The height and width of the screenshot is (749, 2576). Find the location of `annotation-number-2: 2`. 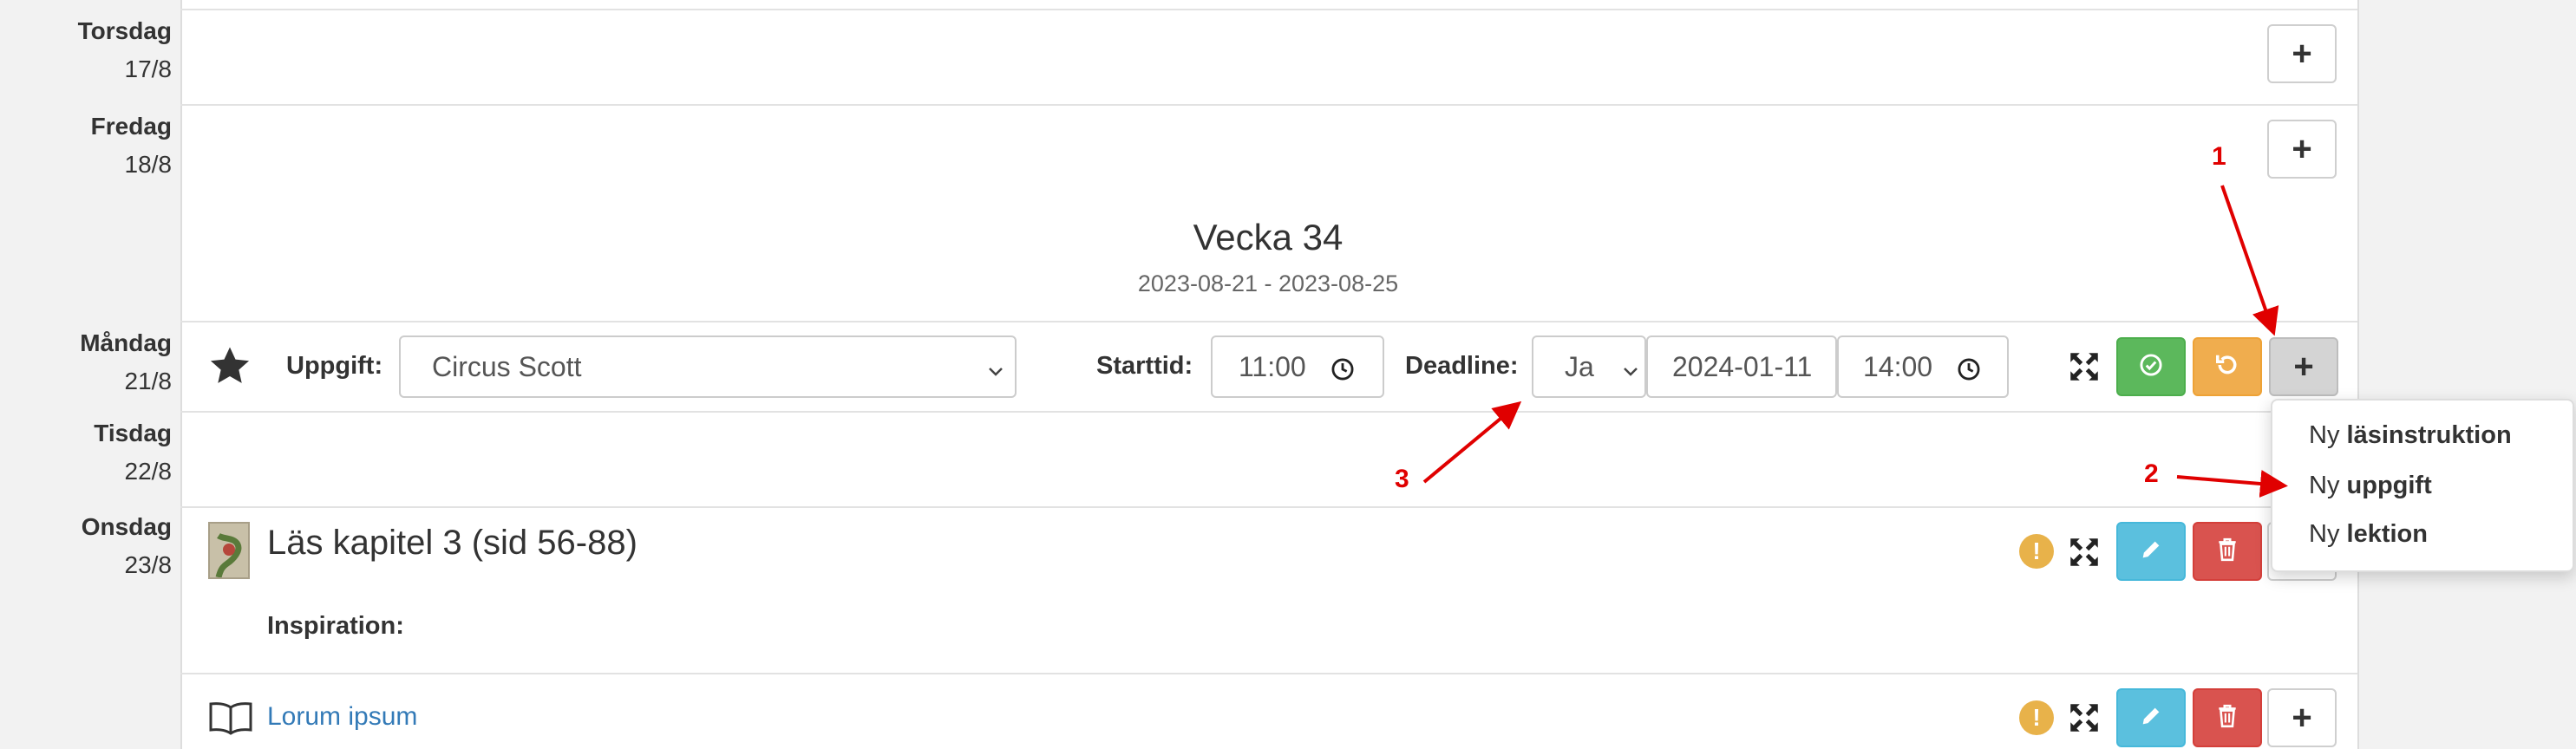

annotation-number-2: 2 is located at coordinates (2151, 473).